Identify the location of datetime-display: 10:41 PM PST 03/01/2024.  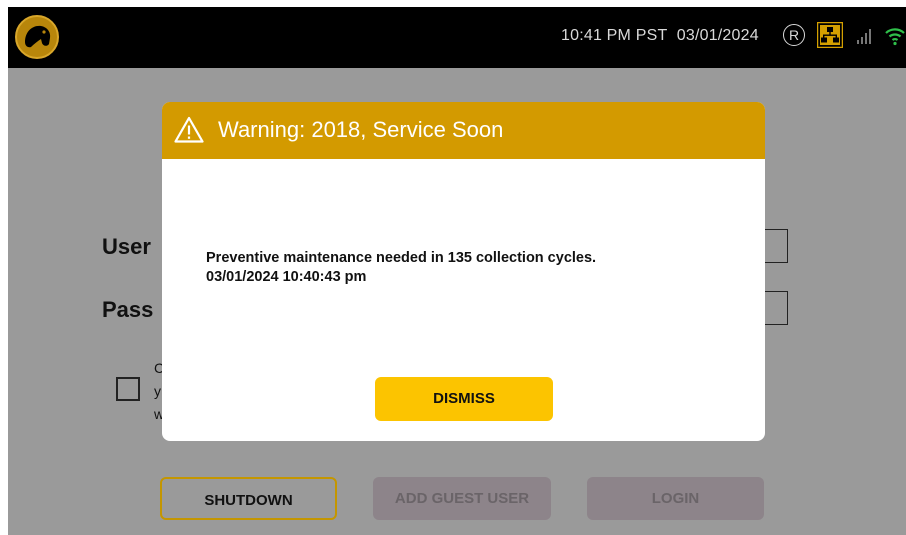
(660, 36).